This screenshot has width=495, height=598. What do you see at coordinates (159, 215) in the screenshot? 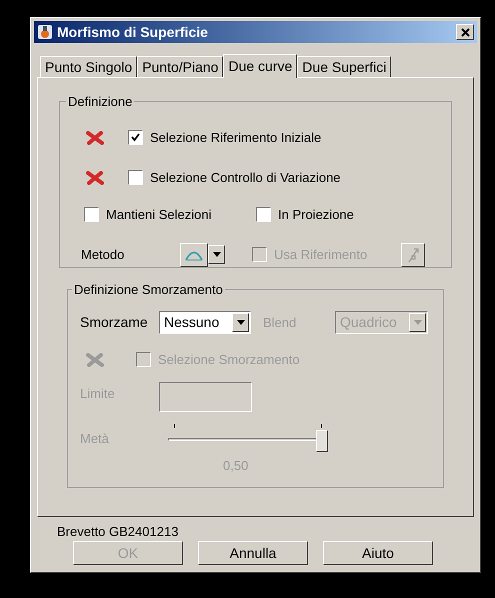
I see `checkbox-label: Mantieni Selezioni` at bounding box center [159, 215].